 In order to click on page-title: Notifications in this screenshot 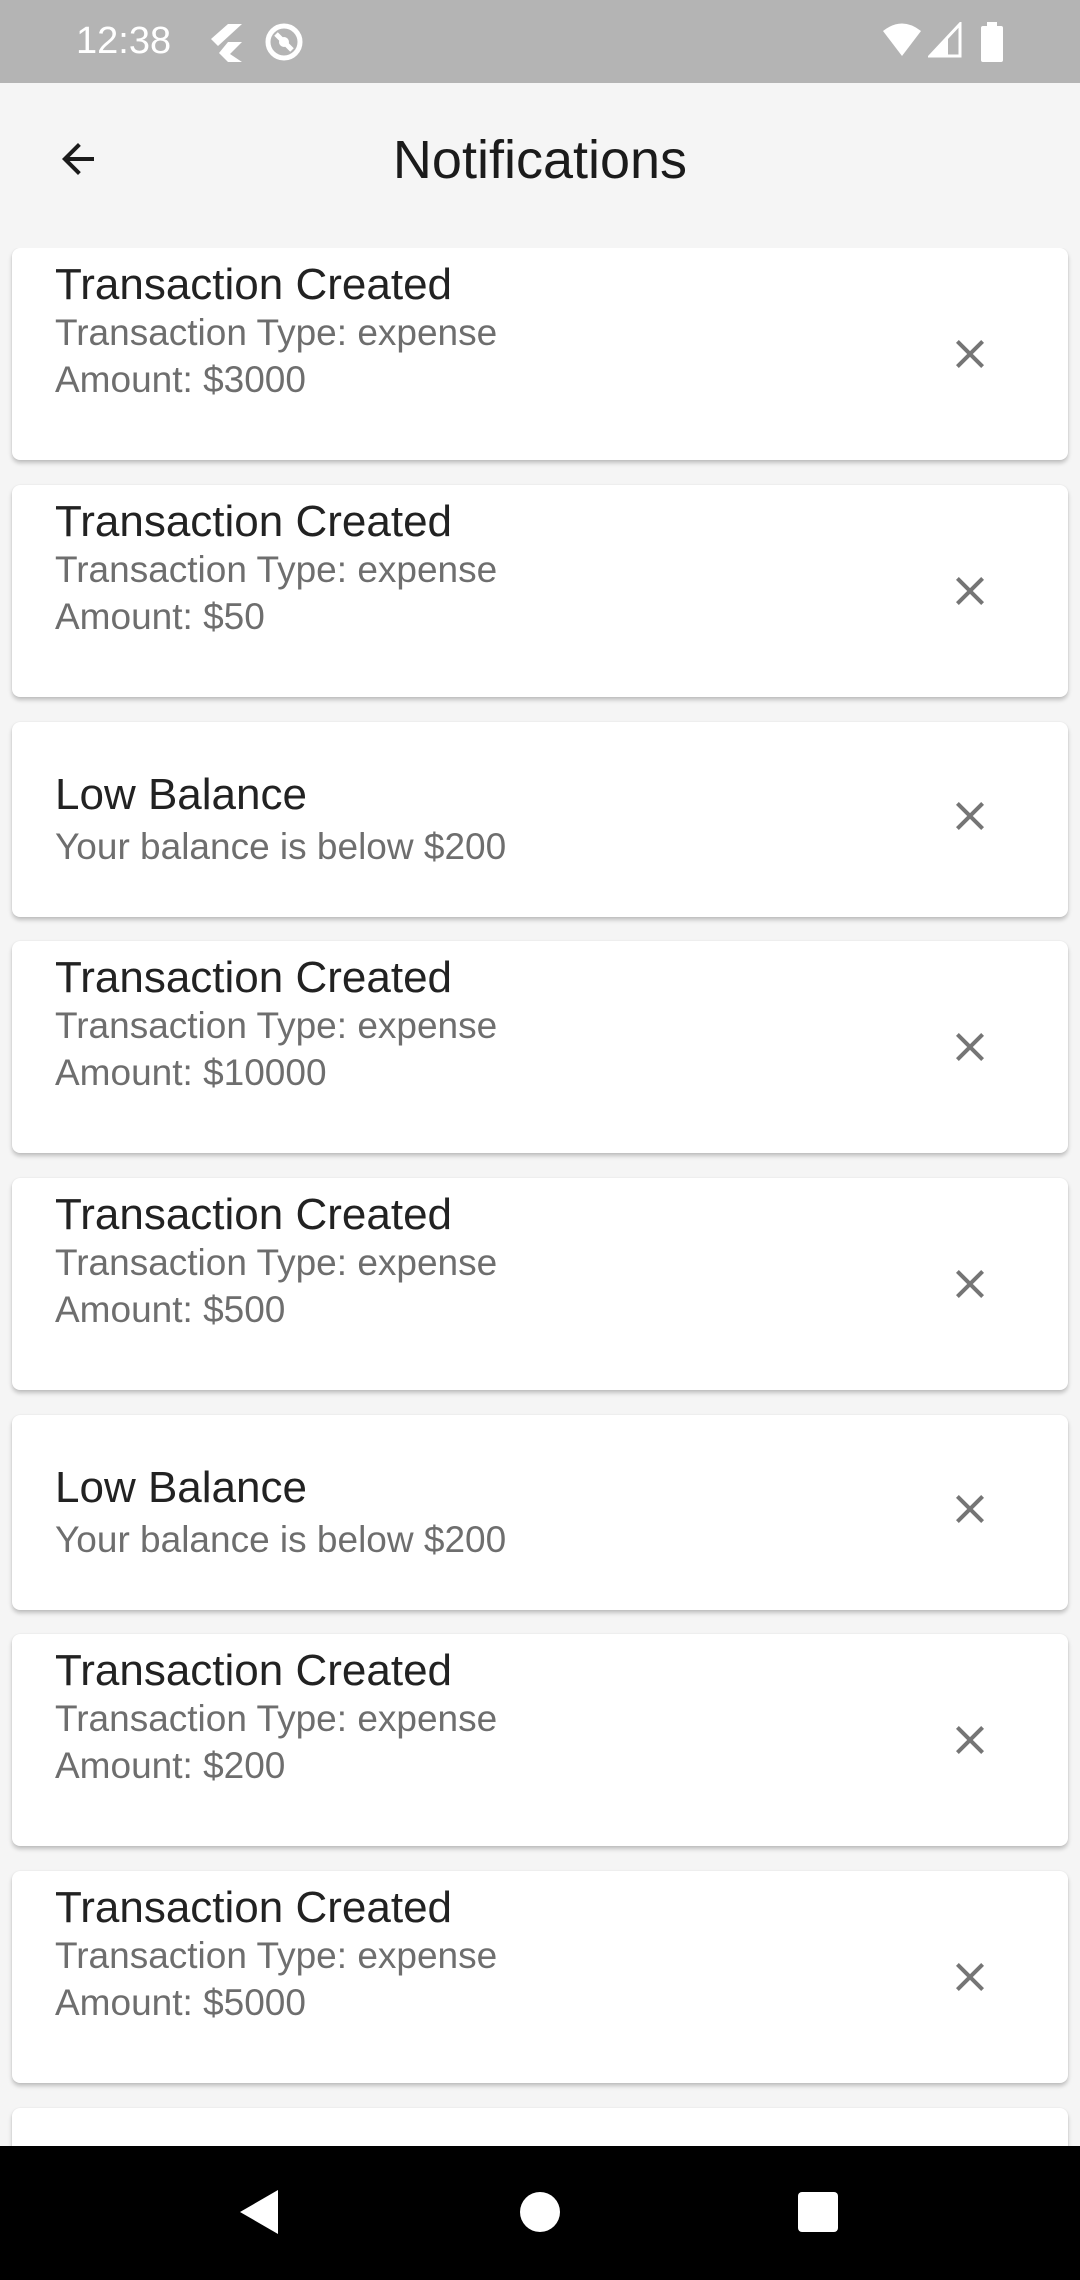, I will do `click(540, 160)`.